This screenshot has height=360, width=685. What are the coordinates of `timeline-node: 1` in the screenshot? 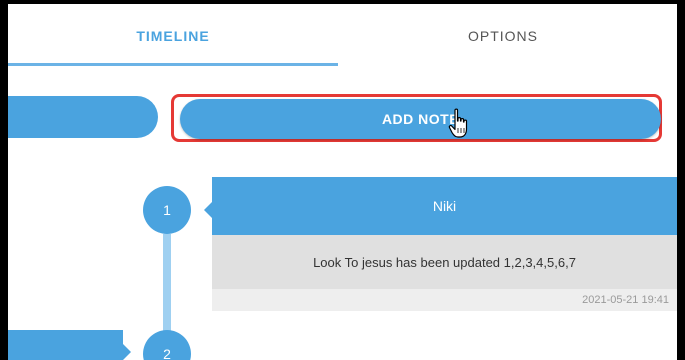 It's located at (167, 210).